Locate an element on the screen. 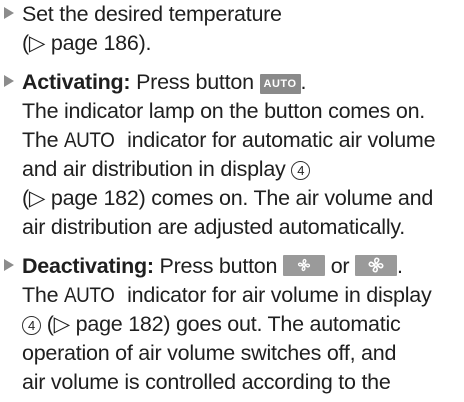 The width and height of the screenshot is (464, 402). text-line: and air distribution in display 4 is located at coordinates (166, 169).